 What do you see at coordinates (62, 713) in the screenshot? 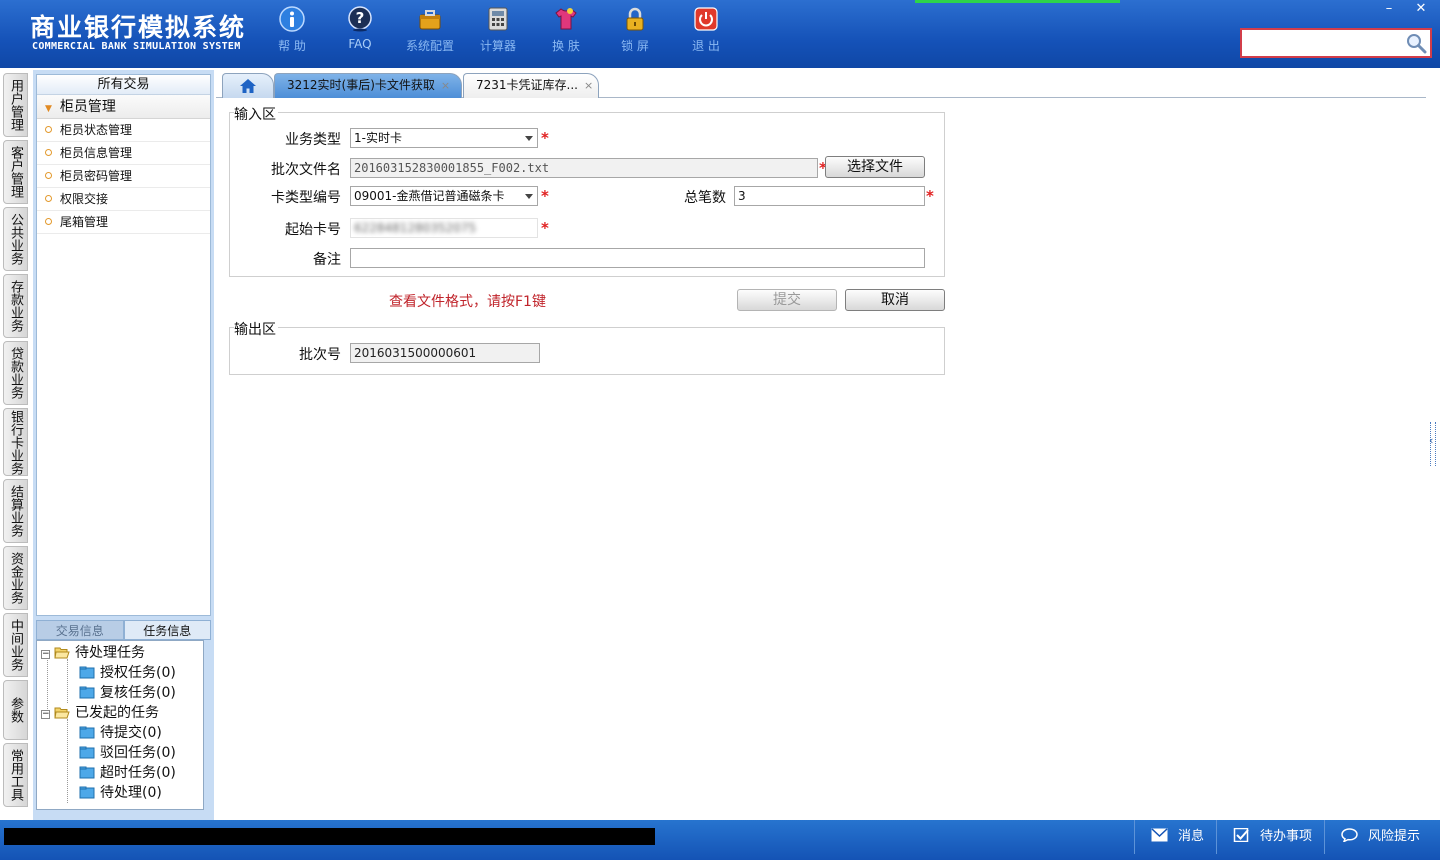
I see `folder-open-icon` at bounding box center [62, 713].